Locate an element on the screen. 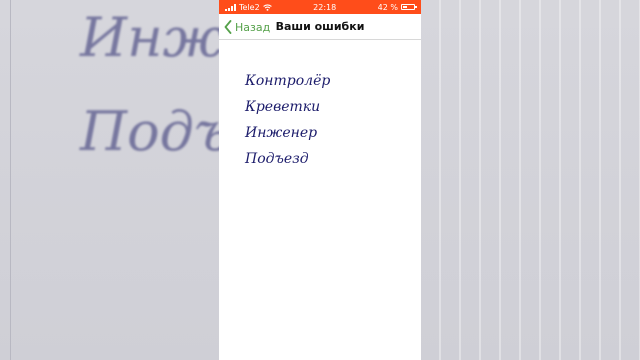  battery-fill is located at coordinates (404, 7).